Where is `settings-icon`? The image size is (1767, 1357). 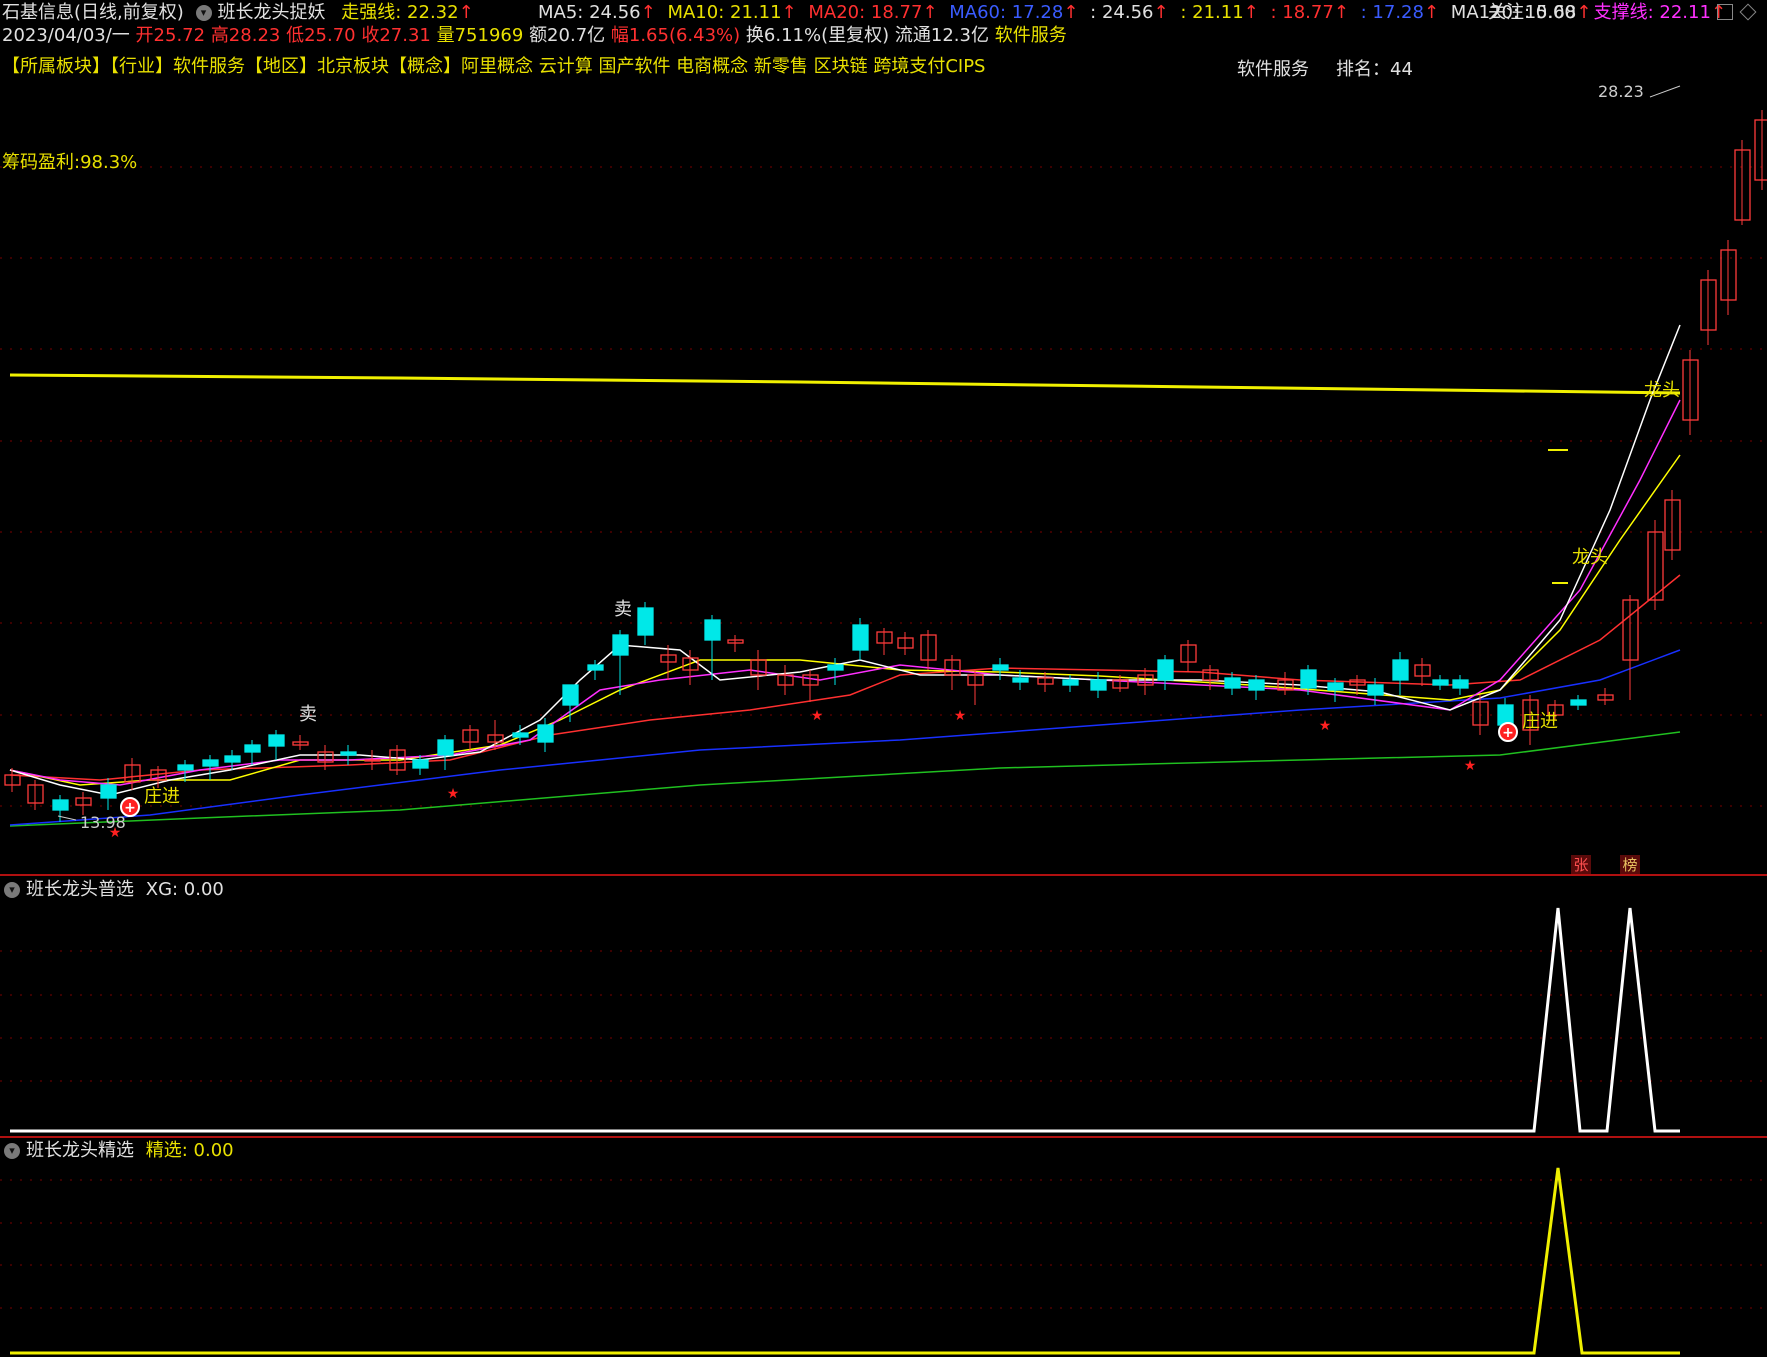
settings-icon is located at coordinates (1725, 12).